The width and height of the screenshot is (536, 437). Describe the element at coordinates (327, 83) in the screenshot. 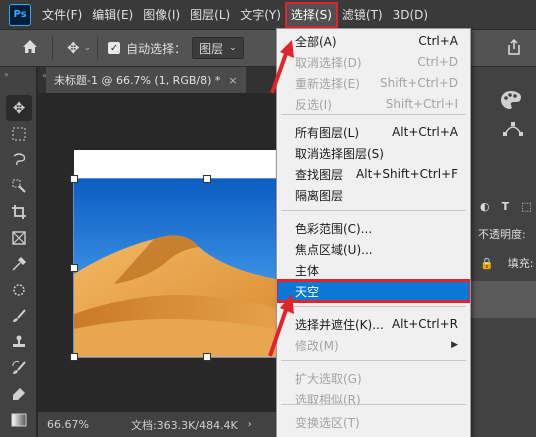

I see `menu-item-label: 重新选择(E)` at that location.